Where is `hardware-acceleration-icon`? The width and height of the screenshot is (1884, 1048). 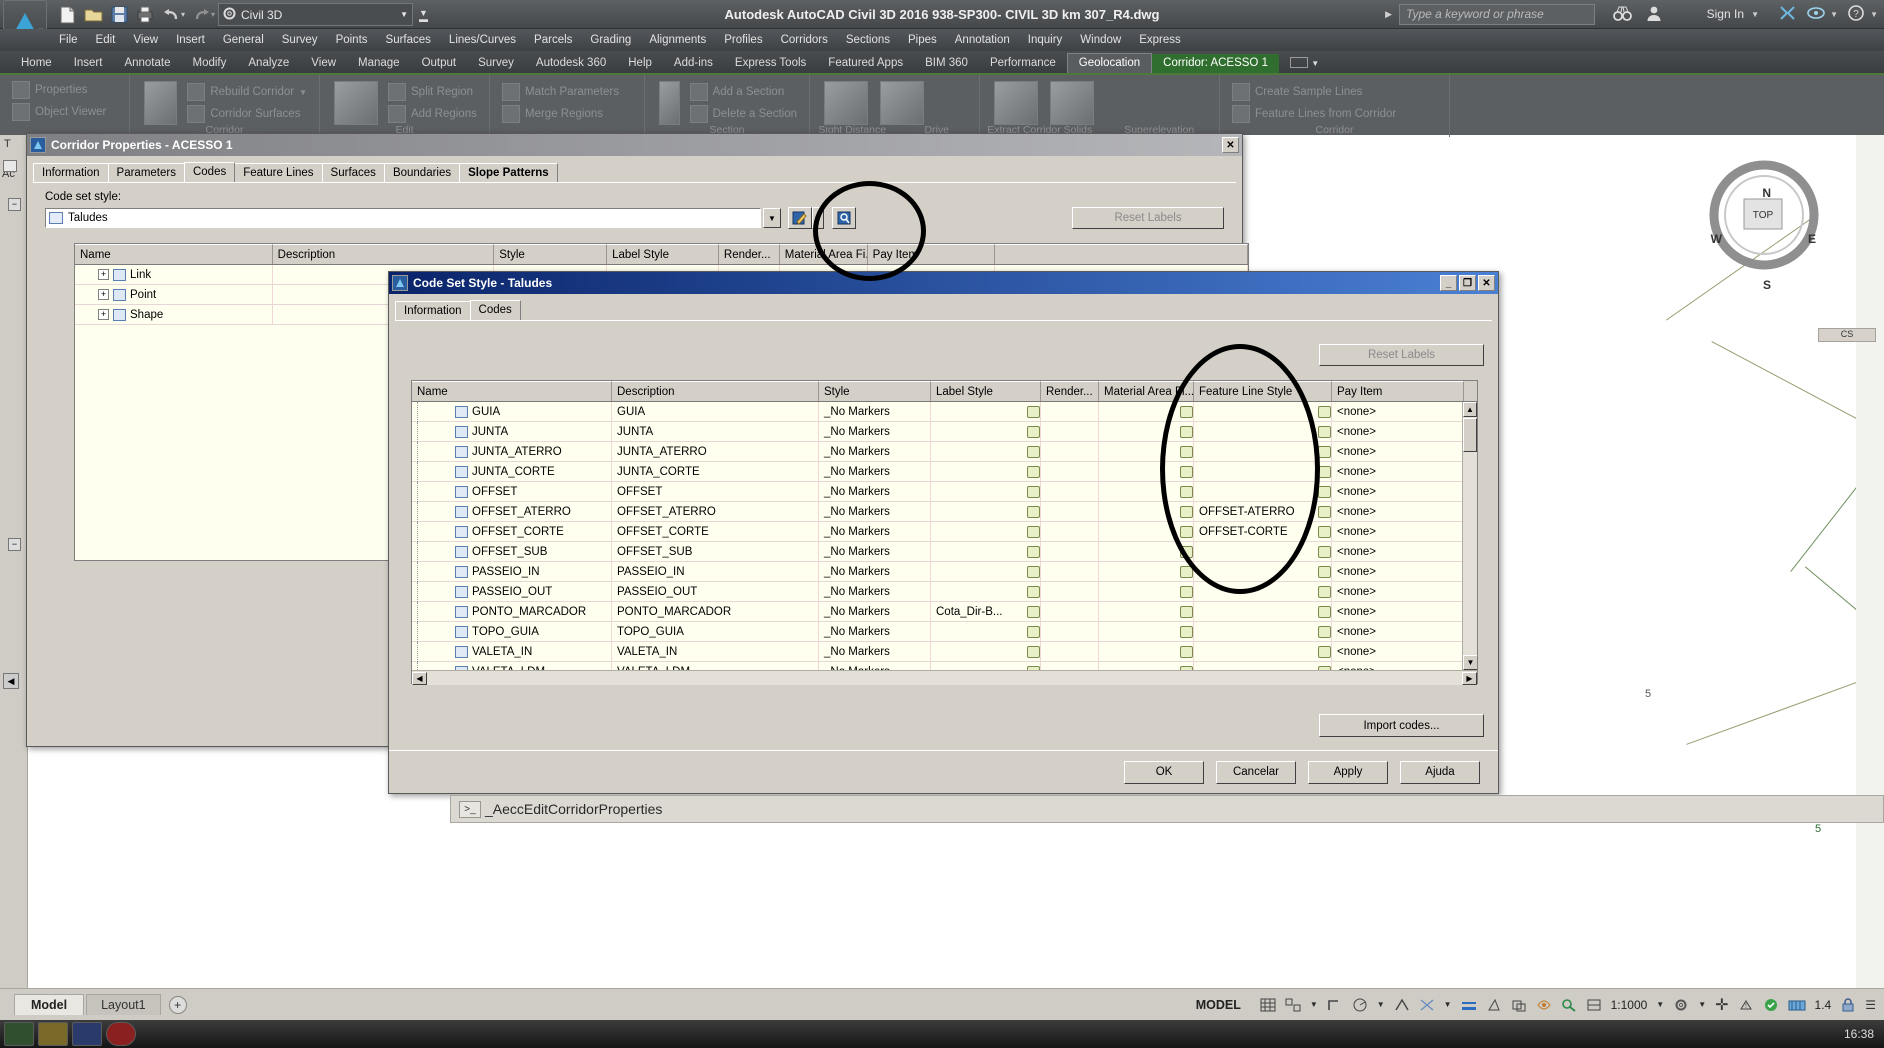 hardware-acceleration-icon is located at coordinates (1797, 1005).